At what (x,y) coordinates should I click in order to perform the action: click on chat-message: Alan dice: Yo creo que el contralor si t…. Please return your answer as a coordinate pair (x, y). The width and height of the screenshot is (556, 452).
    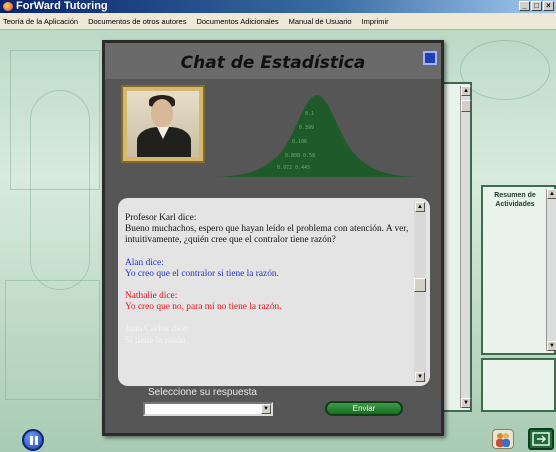
    Looking at the image, I should click on (267, 269).